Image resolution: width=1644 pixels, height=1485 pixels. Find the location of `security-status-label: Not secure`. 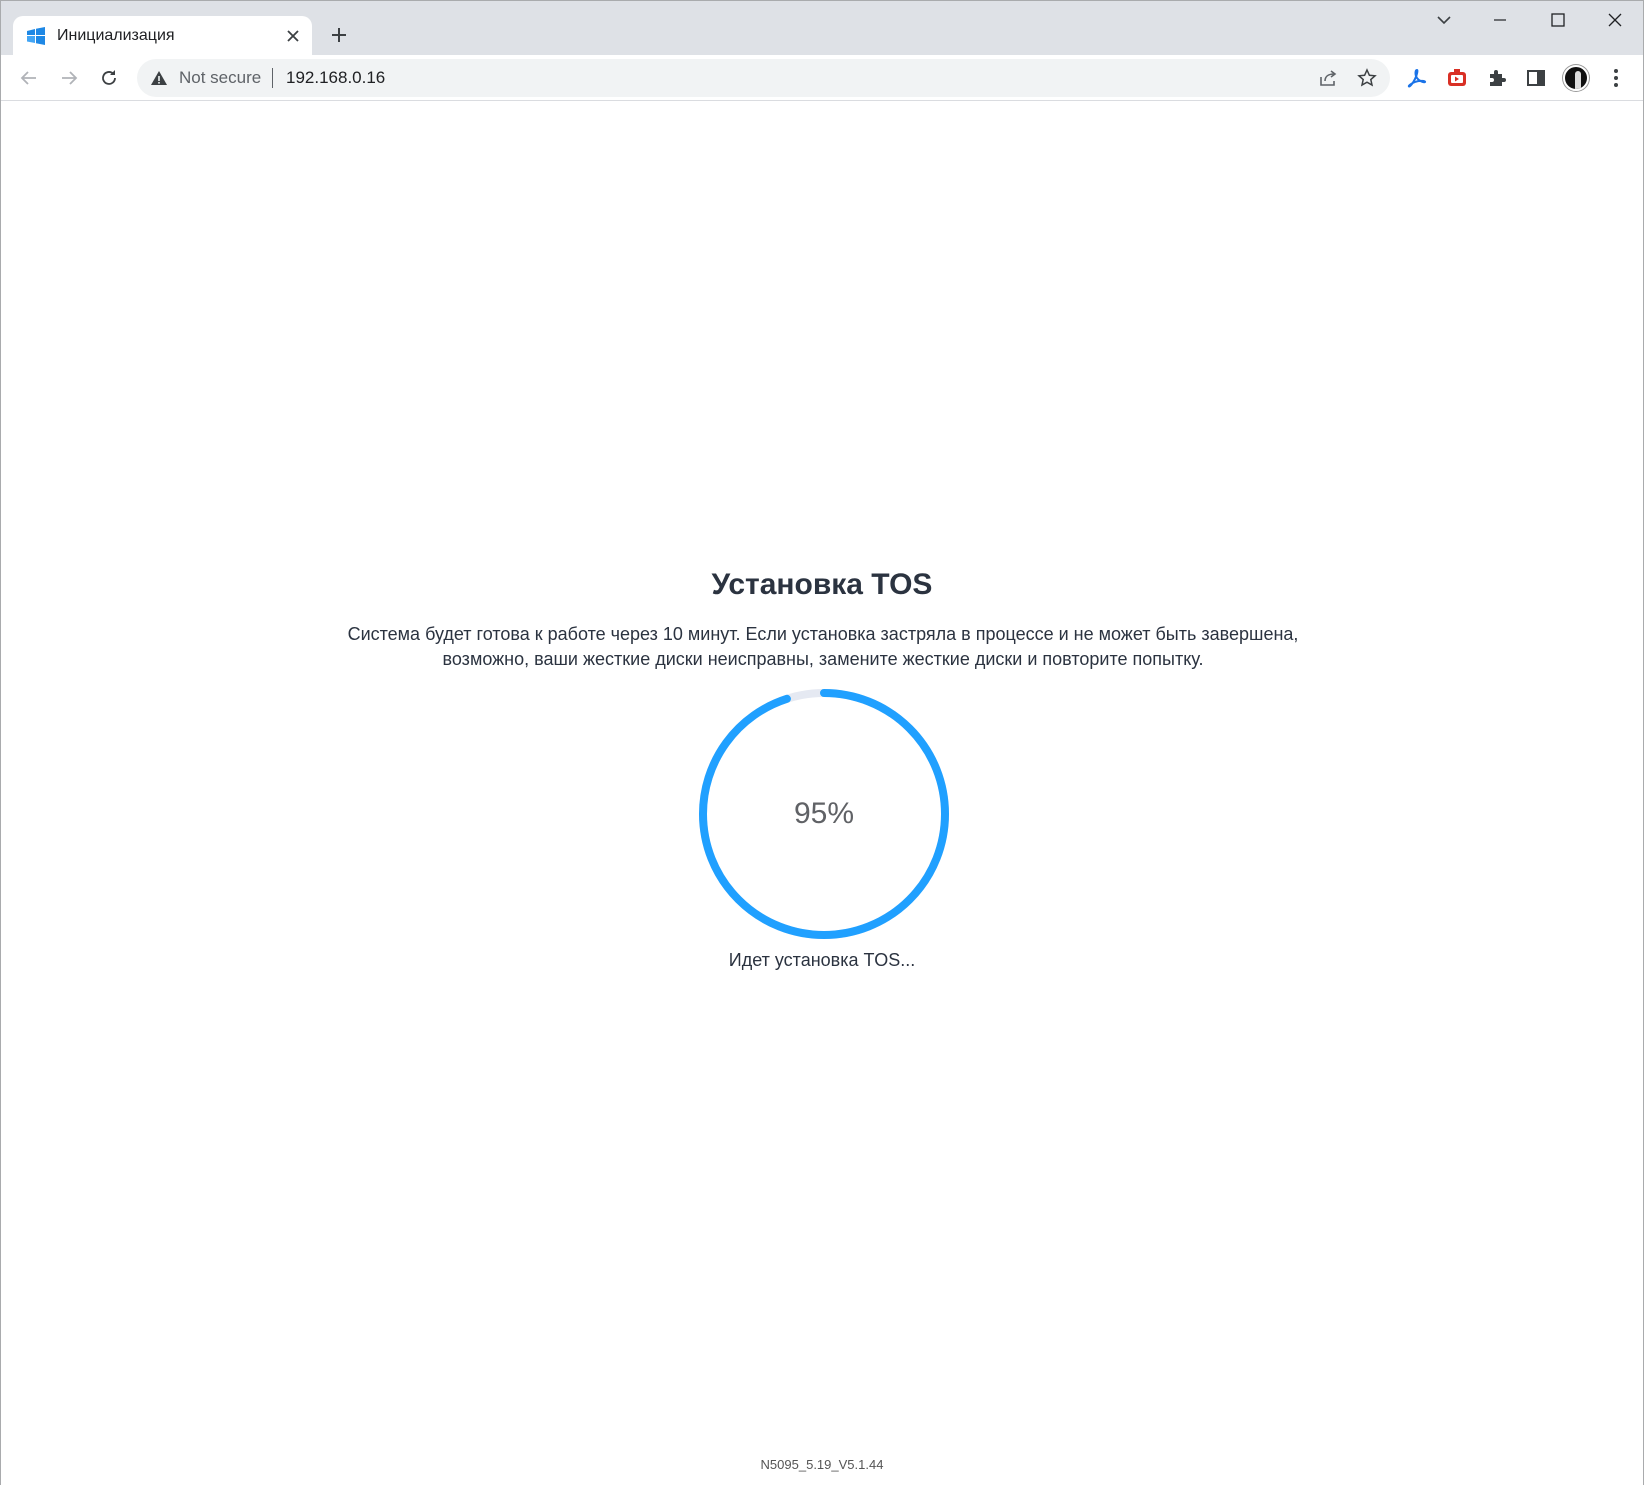

security-status-label: Not secure is located at coordinates (220, 78).